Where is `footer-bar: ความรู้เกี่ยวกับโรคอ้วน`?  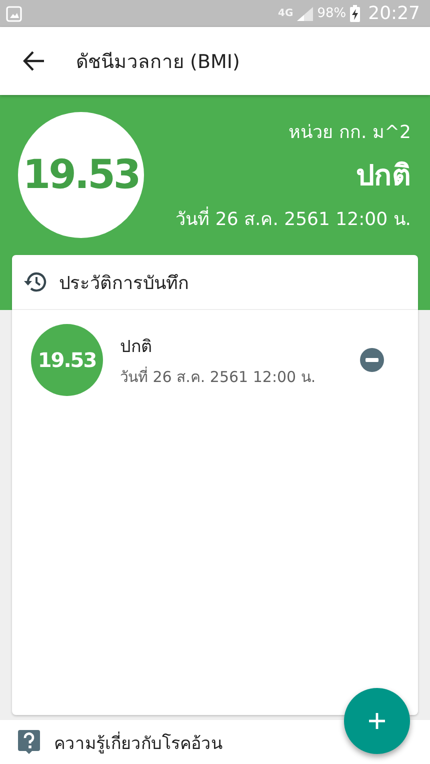
footer-bar: ความรู้เกี่ยวกับโรคอ้วน is located at coordinates (215, 742).